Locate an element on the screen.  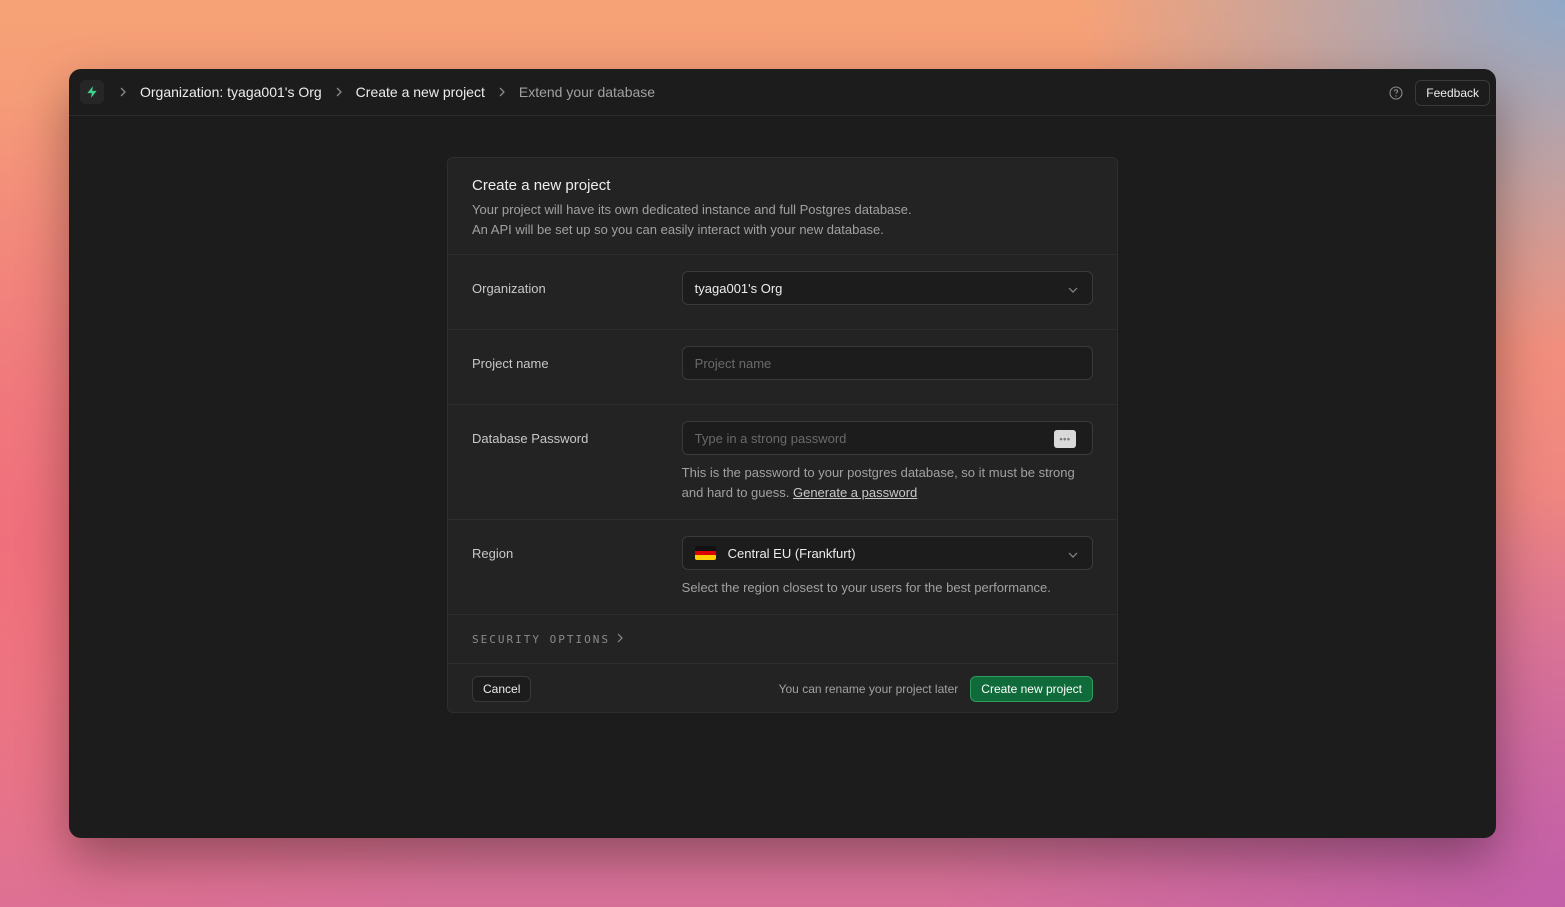
breadcrumb-current: Extend your database is located at coordinates (587, 92).